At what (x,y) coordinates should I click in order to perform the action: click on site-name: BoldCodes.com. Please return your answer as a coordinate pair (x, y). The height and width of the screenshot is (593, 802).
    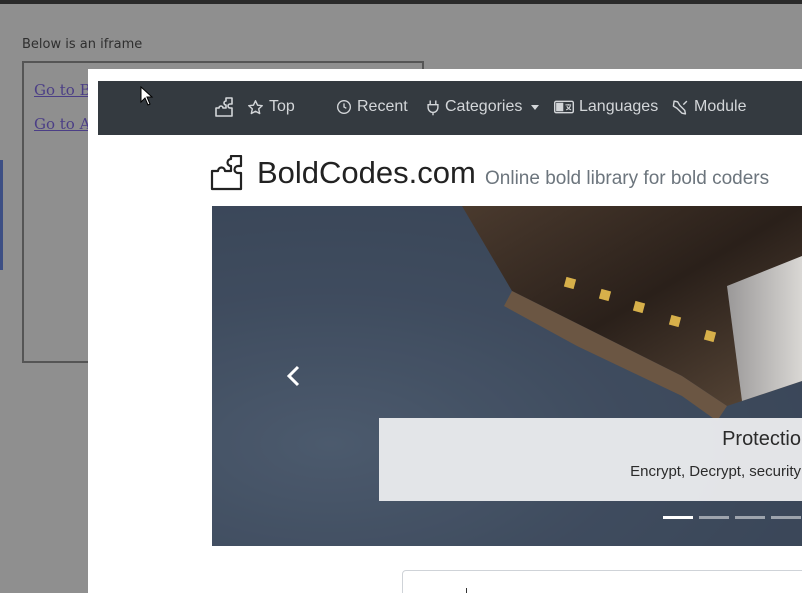
    Looking at the image, I should click on (366, 173).